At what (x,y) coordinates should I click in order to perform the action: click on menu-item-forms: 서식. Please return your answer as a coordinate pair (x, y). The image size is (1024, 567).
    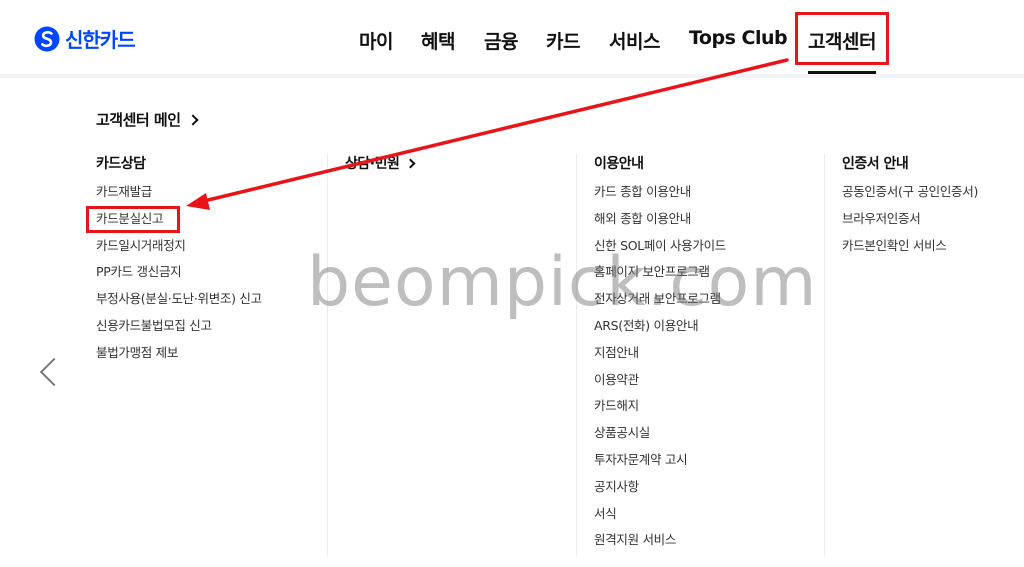
    Looking at the image, I should click on (660, 518).